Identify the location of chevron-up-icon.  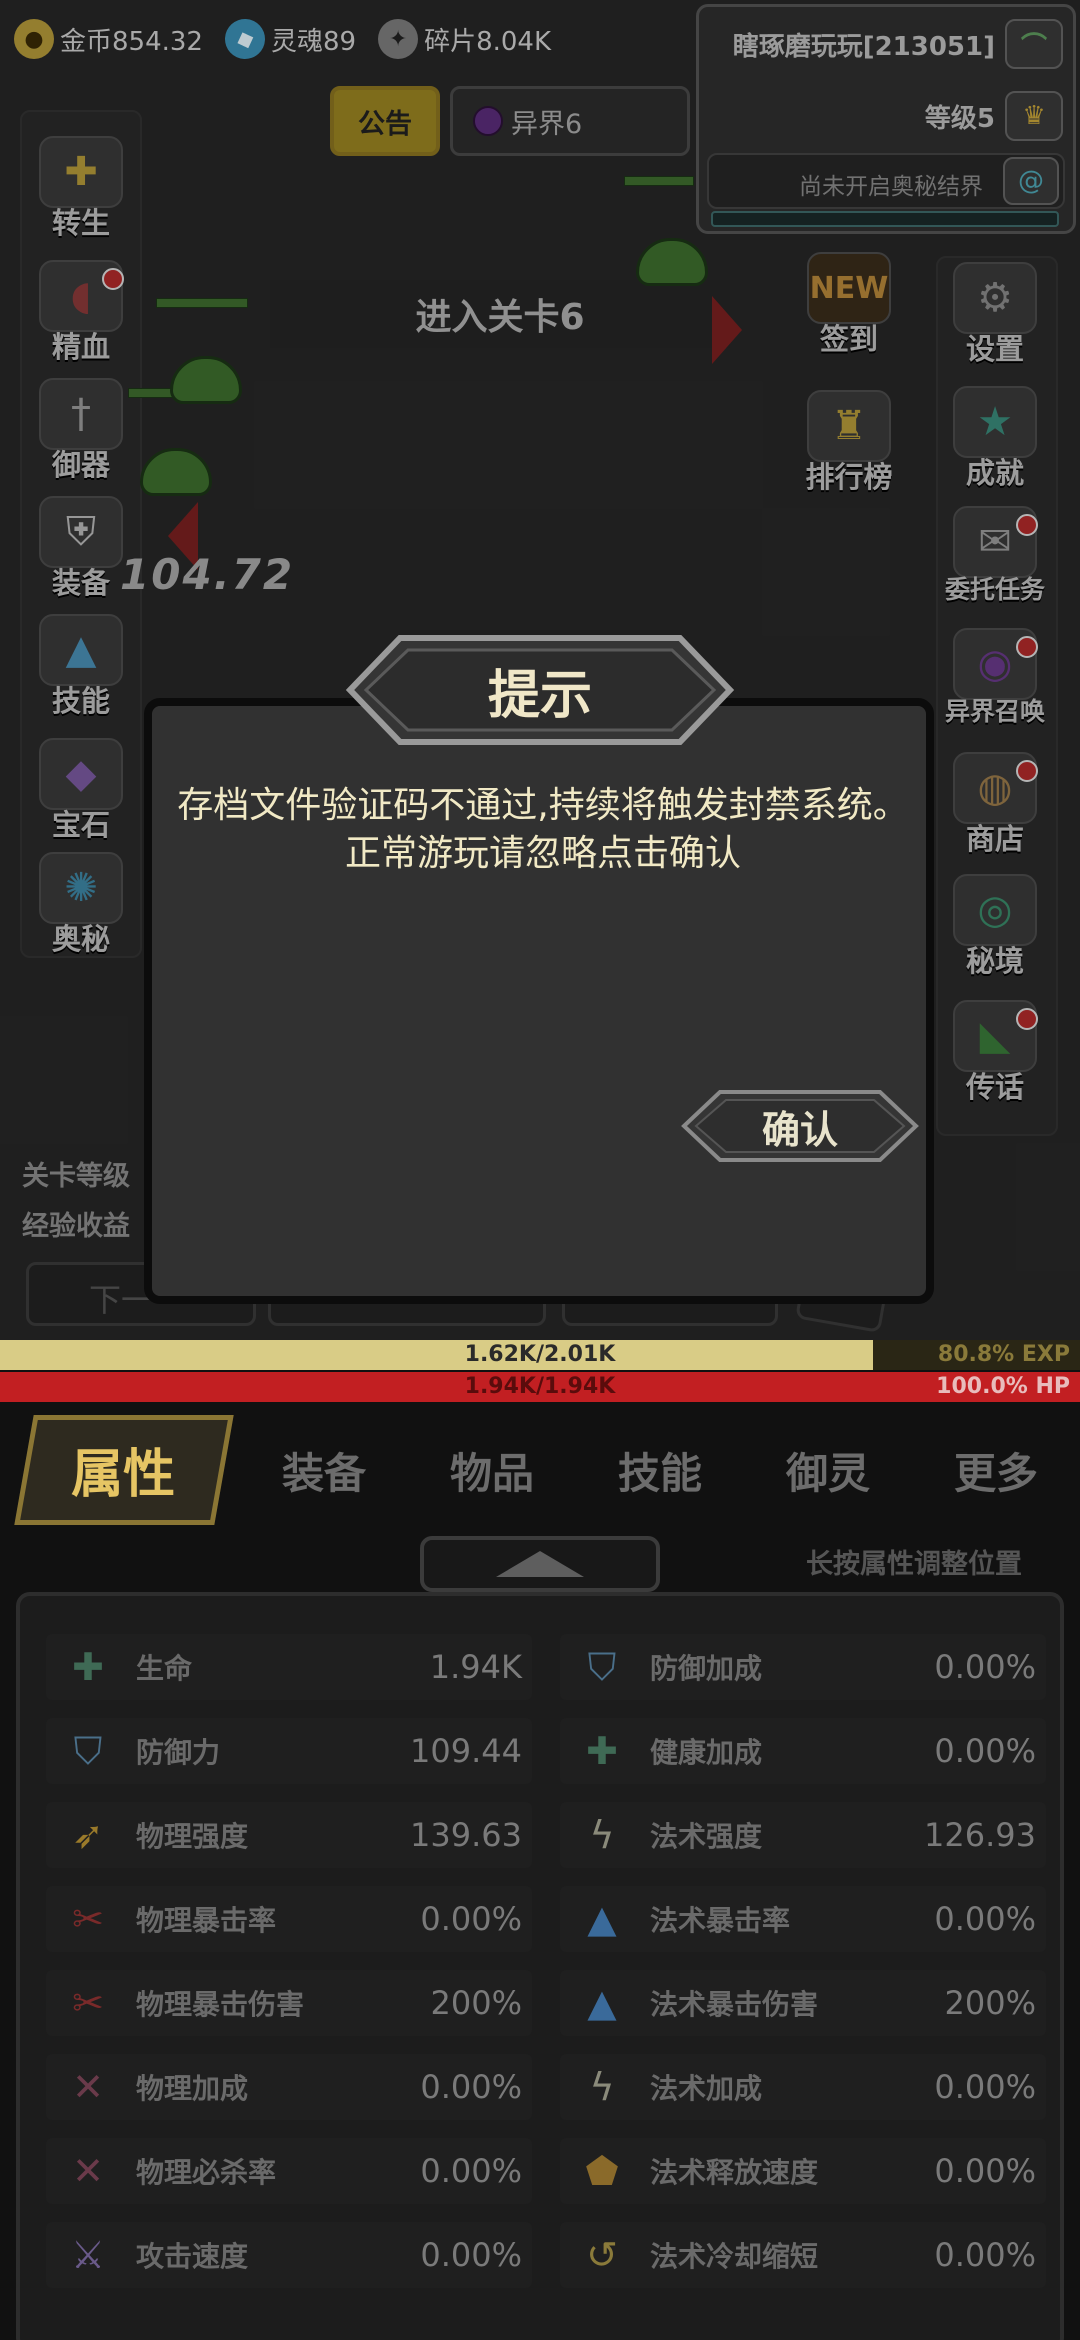
(540, 1564).